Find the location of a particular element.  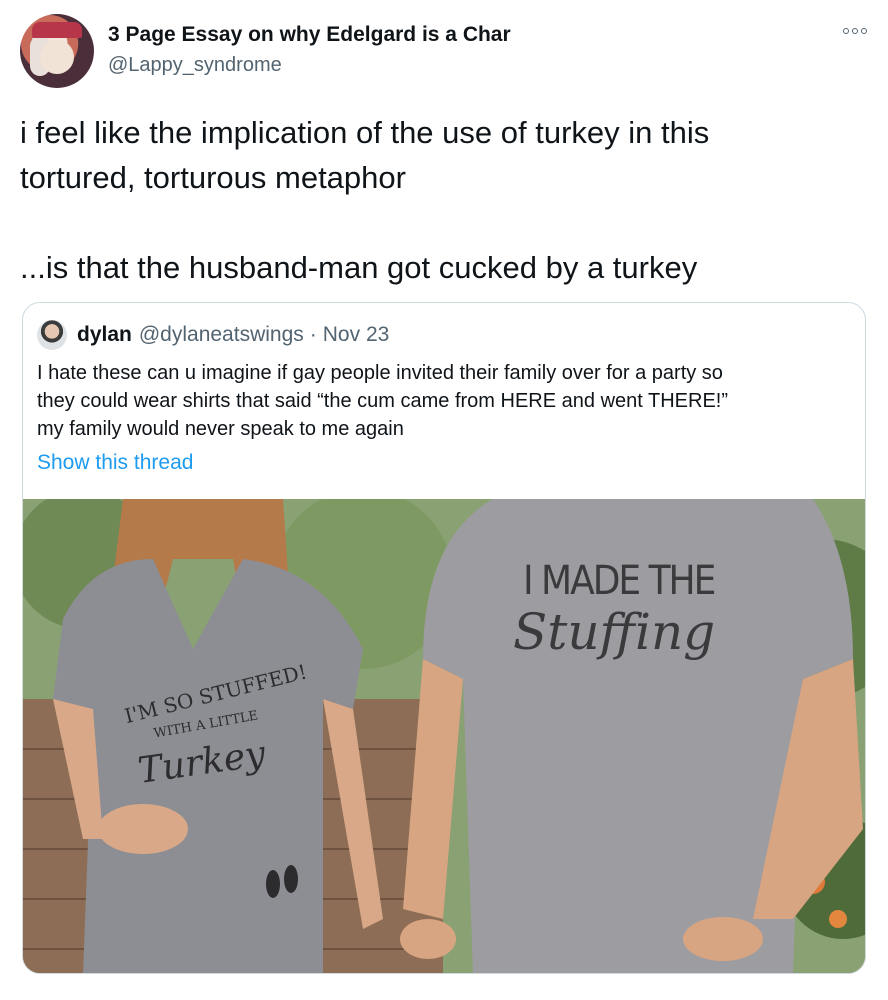

quoted-tweet-header: dylan @dylaneatswings · Nov 23 is located at coordinates (213, 335).